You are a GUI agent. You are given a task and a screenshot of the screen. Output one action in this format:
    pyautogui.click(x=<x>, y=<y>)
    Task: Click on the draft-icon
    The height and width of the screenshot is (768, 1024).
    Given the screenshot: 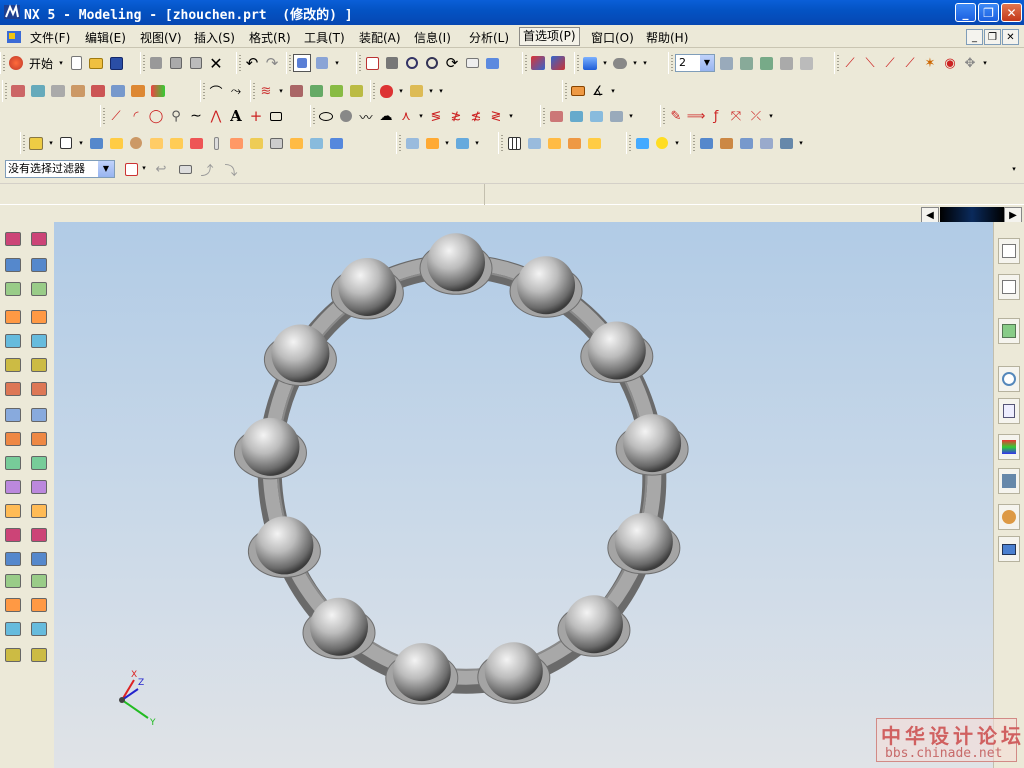 What is the action you would take?
    pyautogui.click(x=236, y=143)
    